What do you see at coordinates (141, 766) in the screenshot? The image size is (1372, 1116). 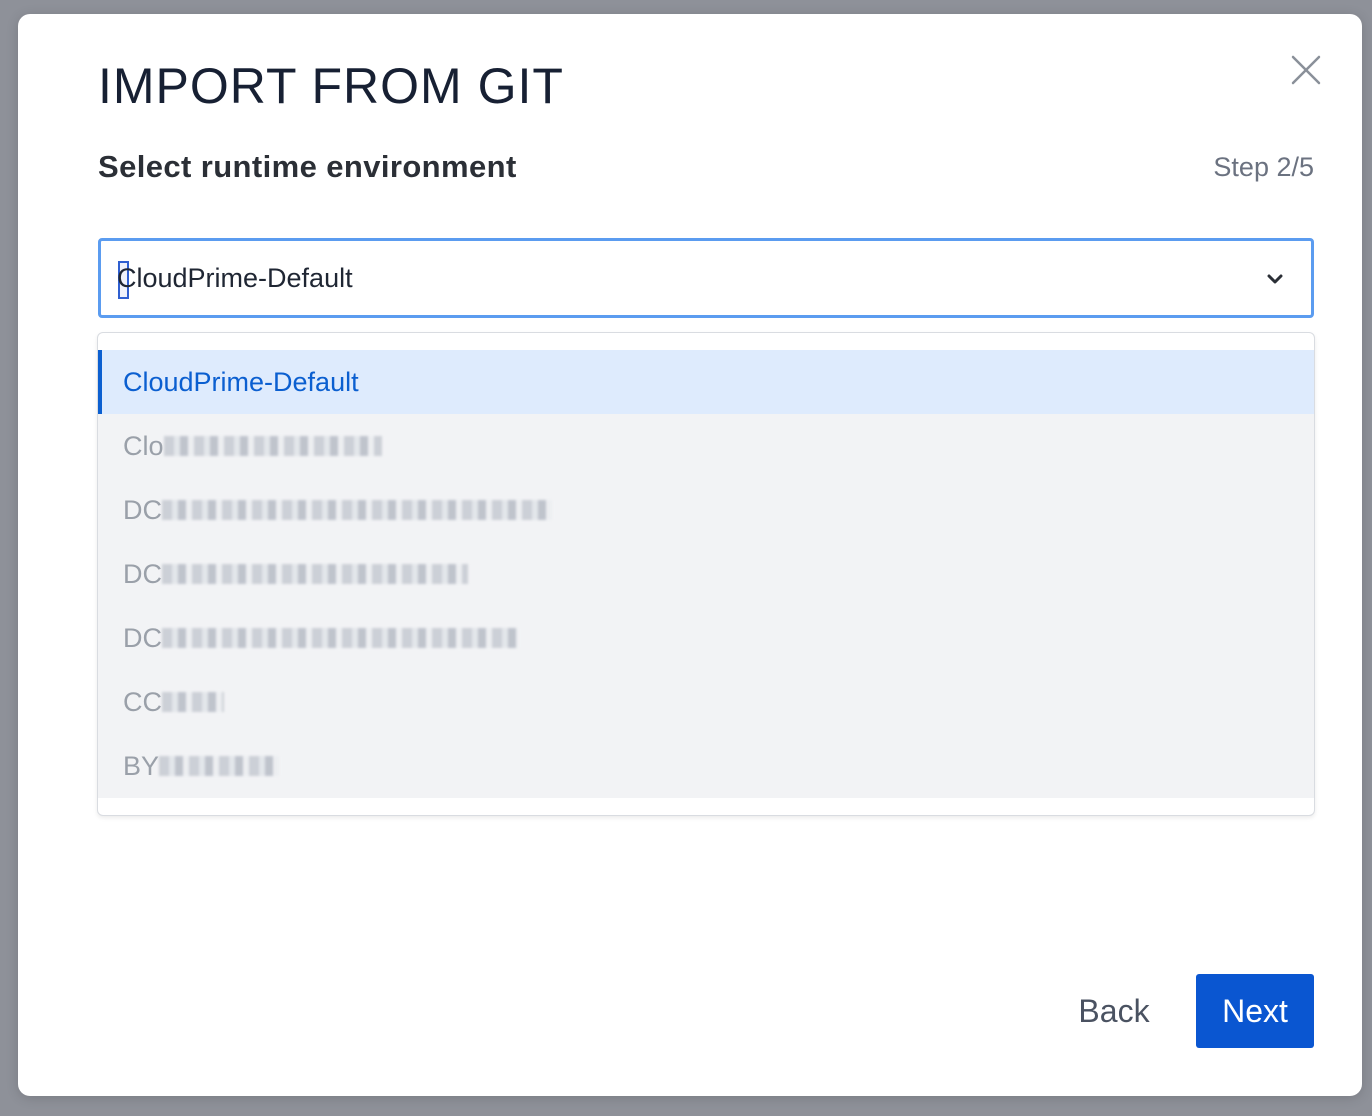 I see `option-label: BY` at bounding box center [141, 766].